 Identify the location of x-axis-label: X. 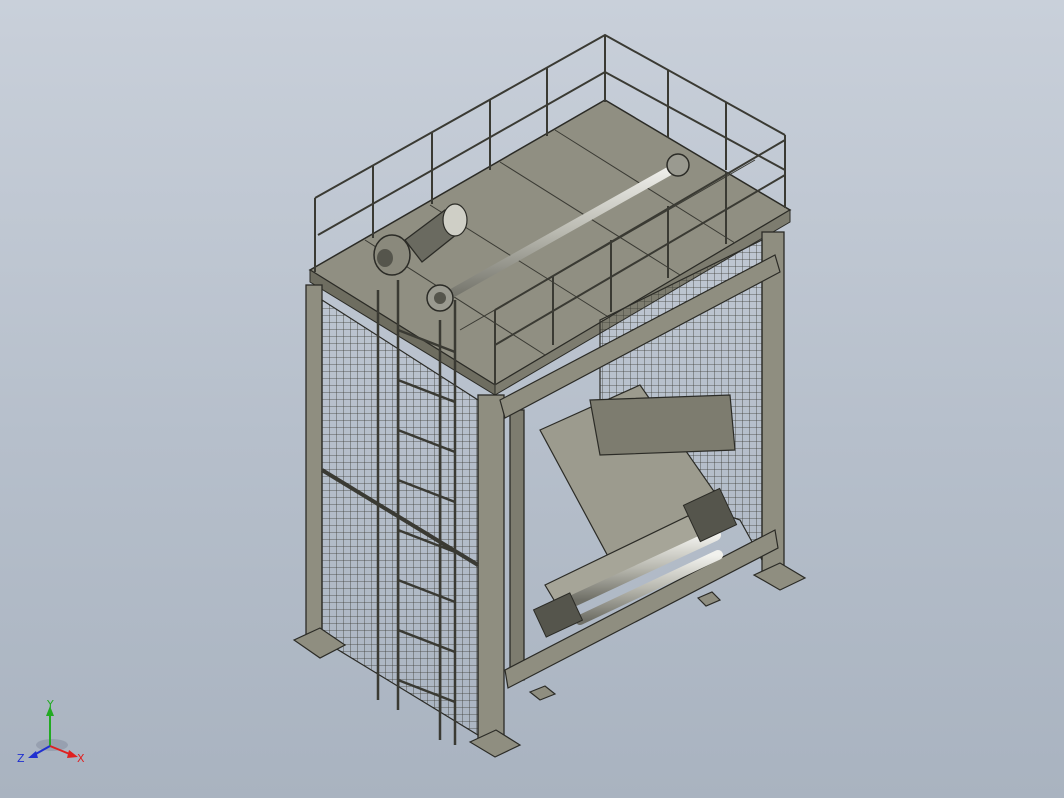
(81, 758).